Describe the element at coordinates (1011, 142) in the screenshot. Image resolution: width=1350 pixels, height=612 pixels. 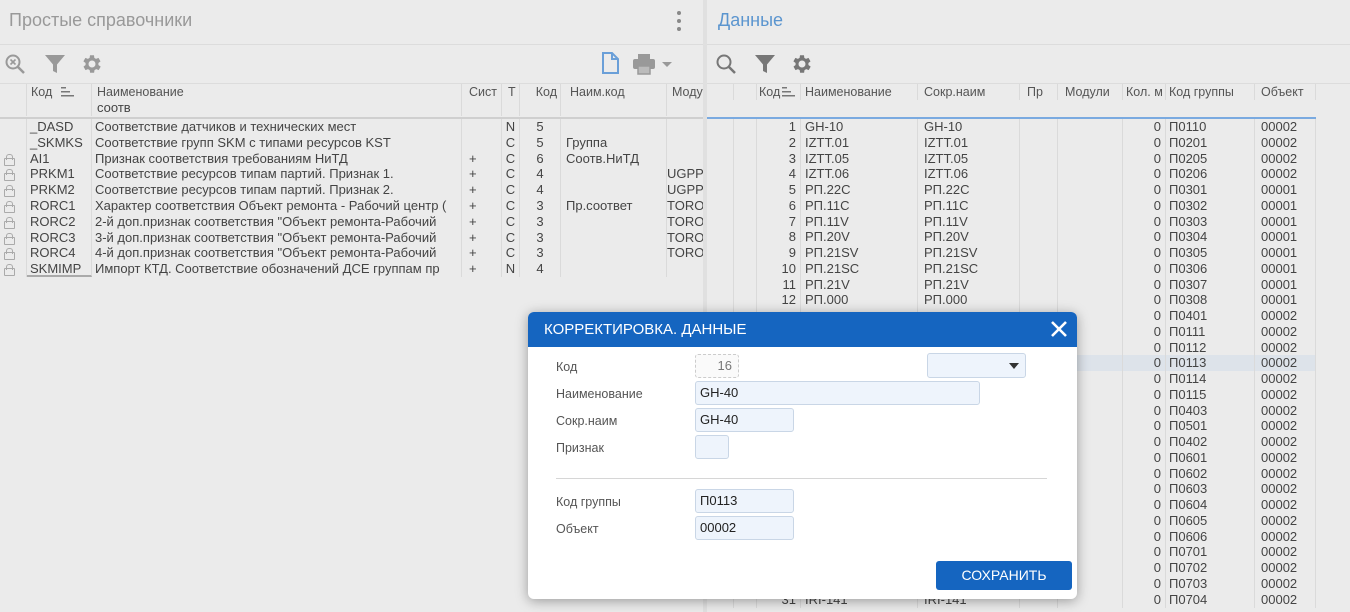
I see `table-row: 2 IZTT.01 IZTT.01 0 П0201 00002` at that location.